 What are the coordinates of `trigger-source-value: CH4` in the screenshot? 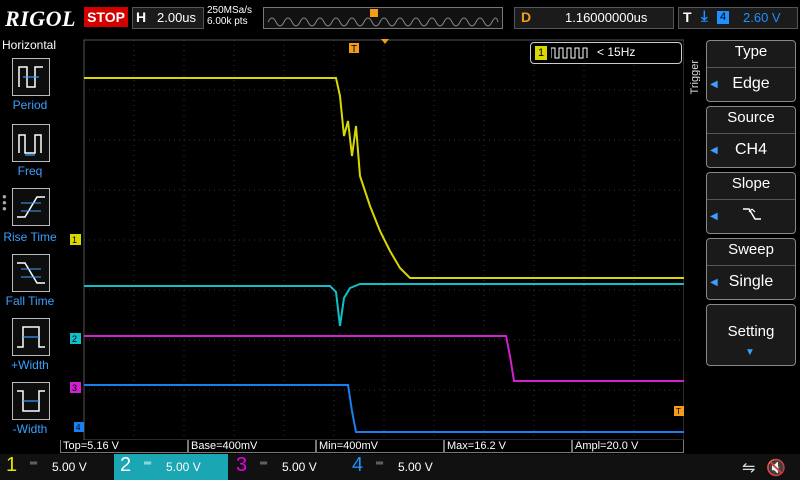 It's located at (750, 149).